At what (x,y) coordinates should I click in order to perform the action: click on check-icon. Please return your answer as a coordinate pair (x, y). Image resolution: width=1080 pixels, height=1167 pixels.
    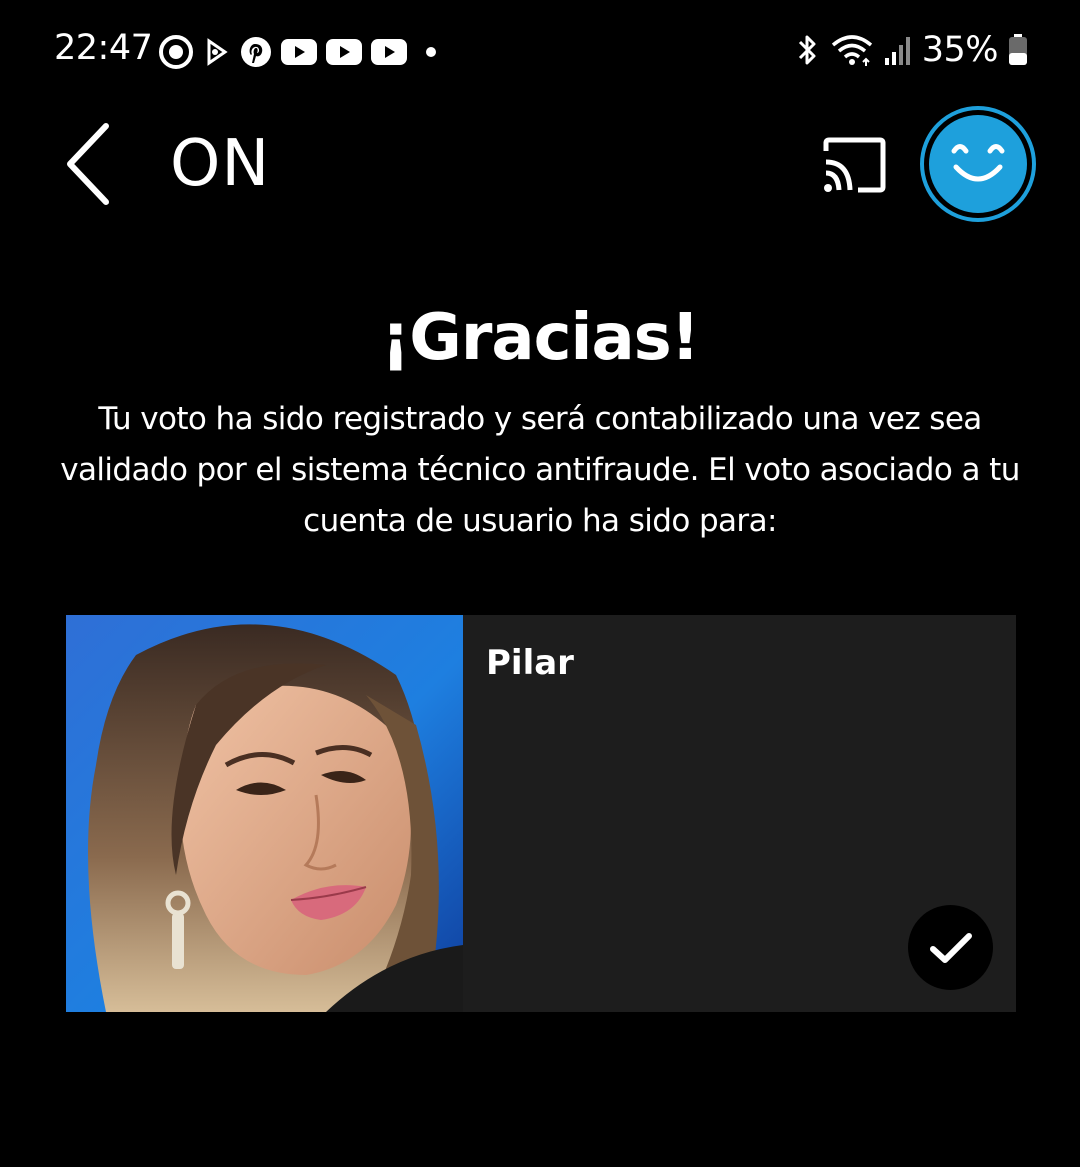
    Looking at the image, I should click on (950, 947).